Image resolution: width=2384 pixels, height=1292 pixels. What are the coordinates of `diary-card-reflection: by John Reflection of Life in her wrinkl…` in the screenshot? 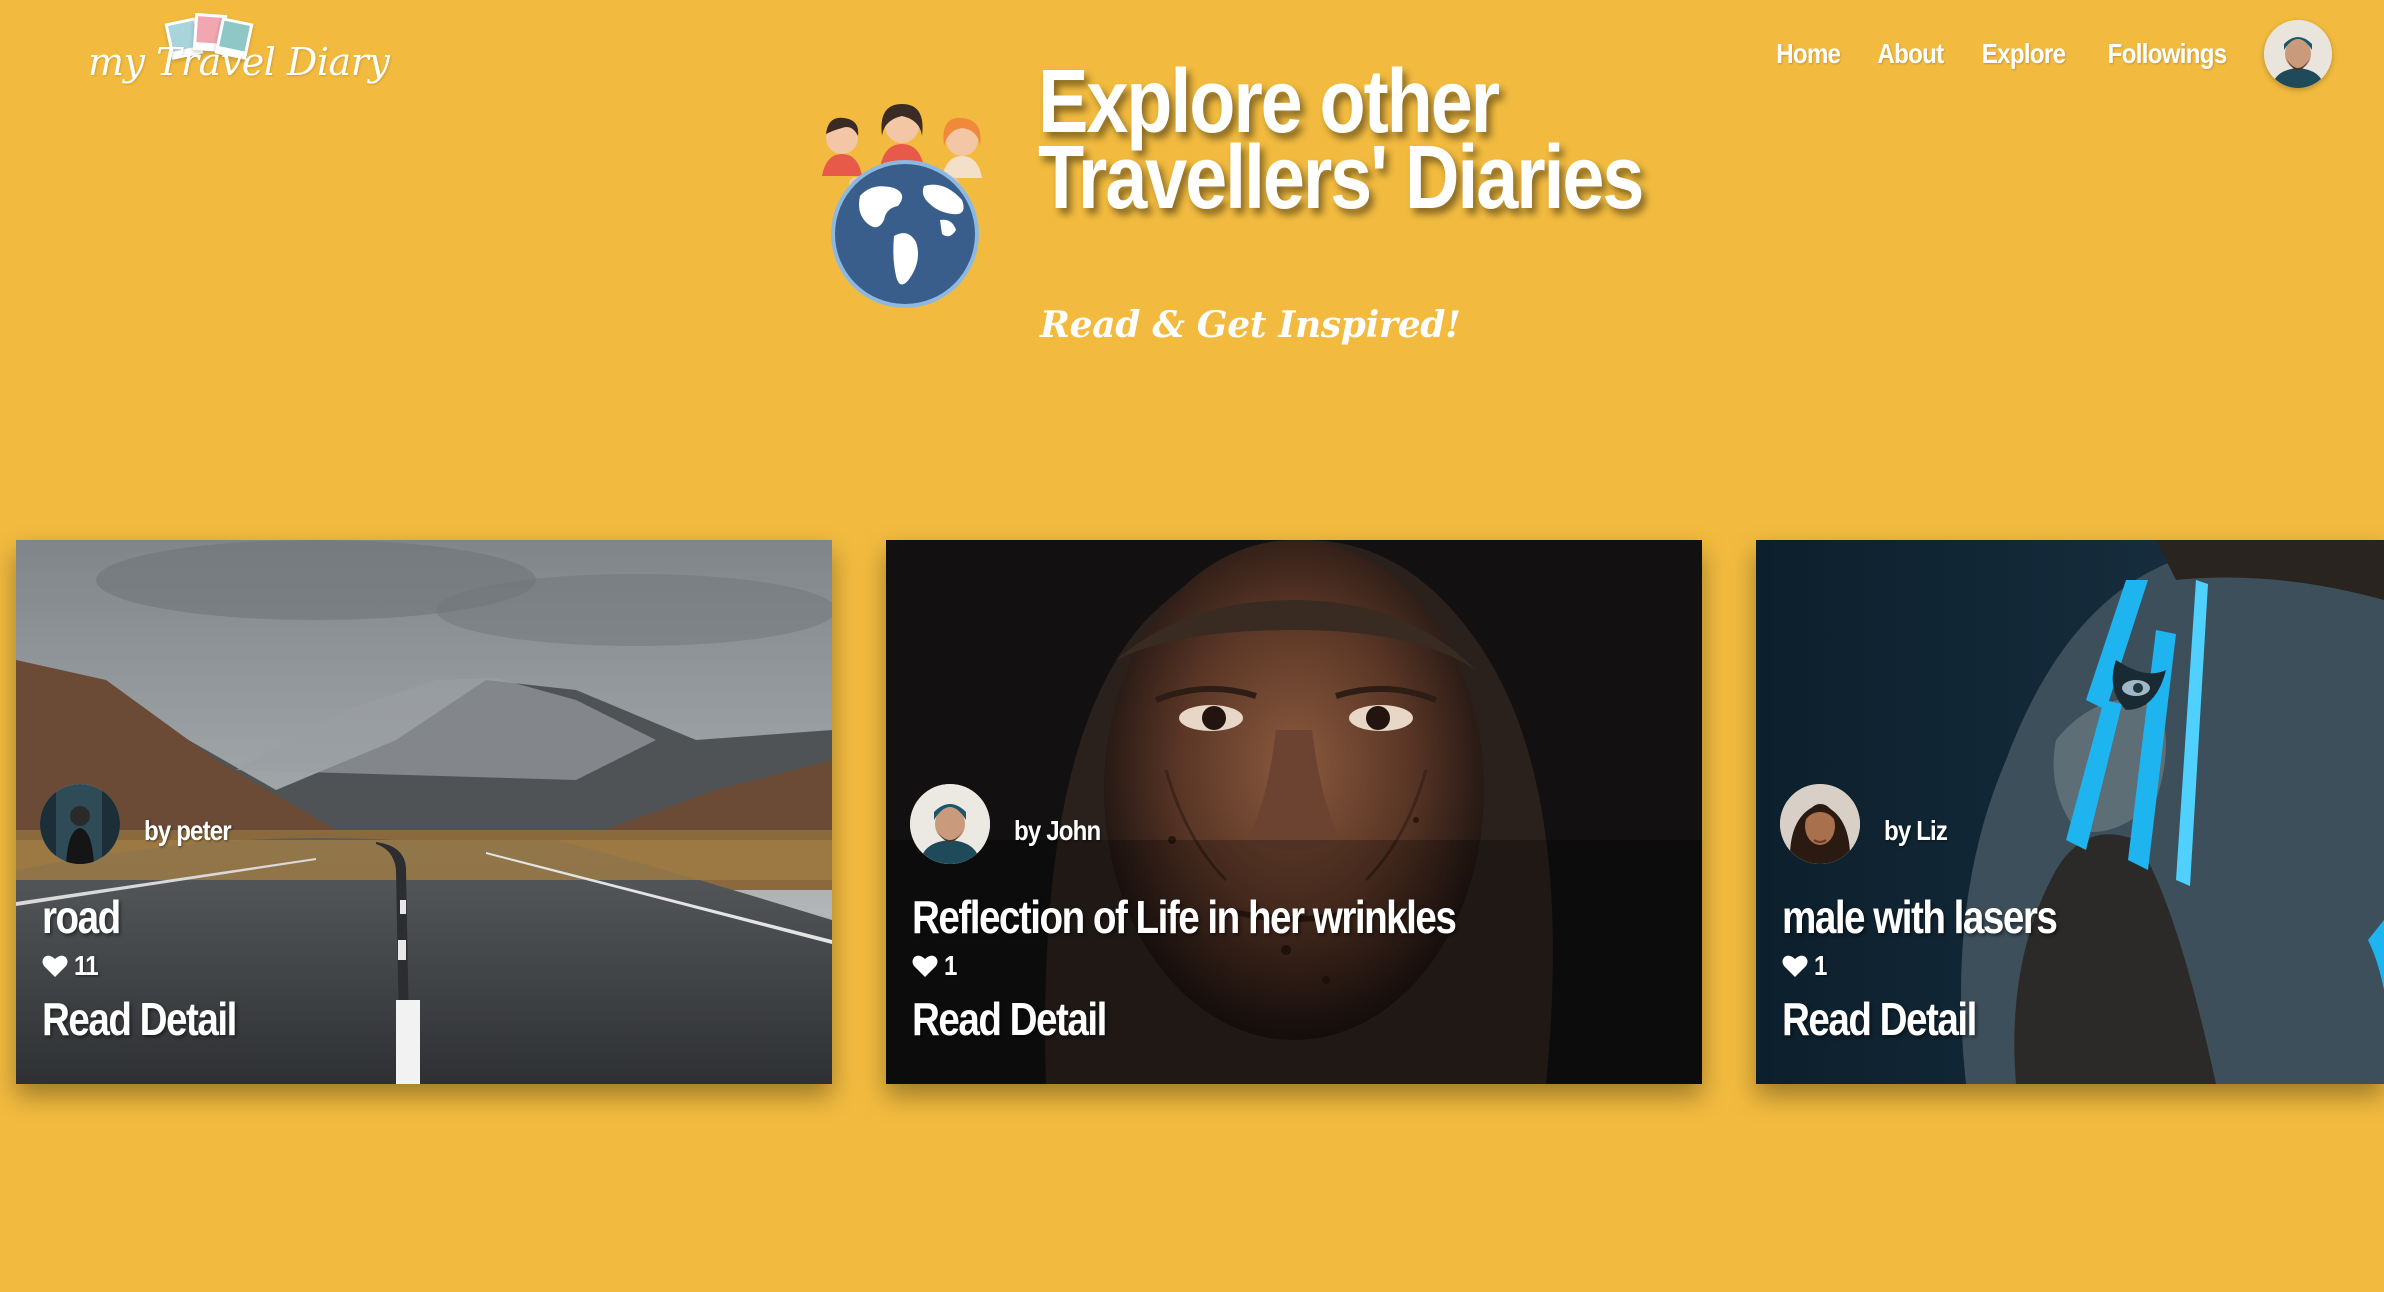 It's located at (1294, 812).